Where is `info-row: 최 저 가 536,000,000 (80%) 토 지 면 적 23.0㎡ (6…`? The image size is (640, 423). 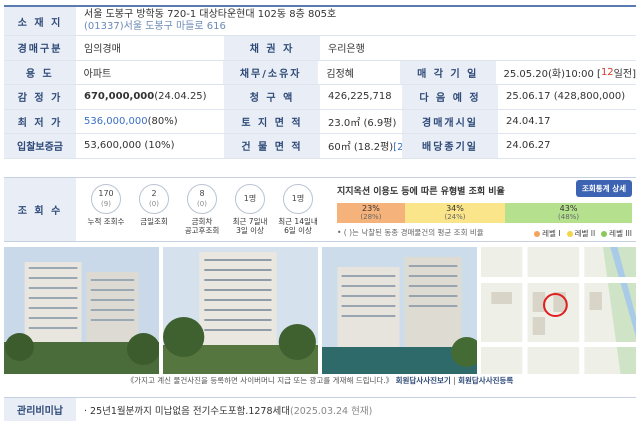
info-row: 최 저 가 536,000,000 (80%) 토 지 면 적 23.0㎡ (6… is located at coordinates (320, 121).